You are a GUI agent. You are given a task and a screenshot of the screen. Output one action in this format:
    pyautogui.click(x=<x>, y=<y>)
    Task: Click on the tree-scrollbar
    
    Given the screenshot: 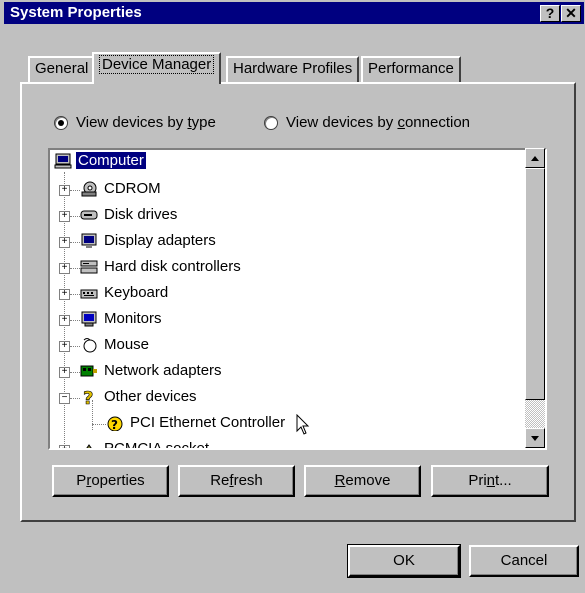 What is the action you would take?
    pyautogui.click(x=535, y=298)
    